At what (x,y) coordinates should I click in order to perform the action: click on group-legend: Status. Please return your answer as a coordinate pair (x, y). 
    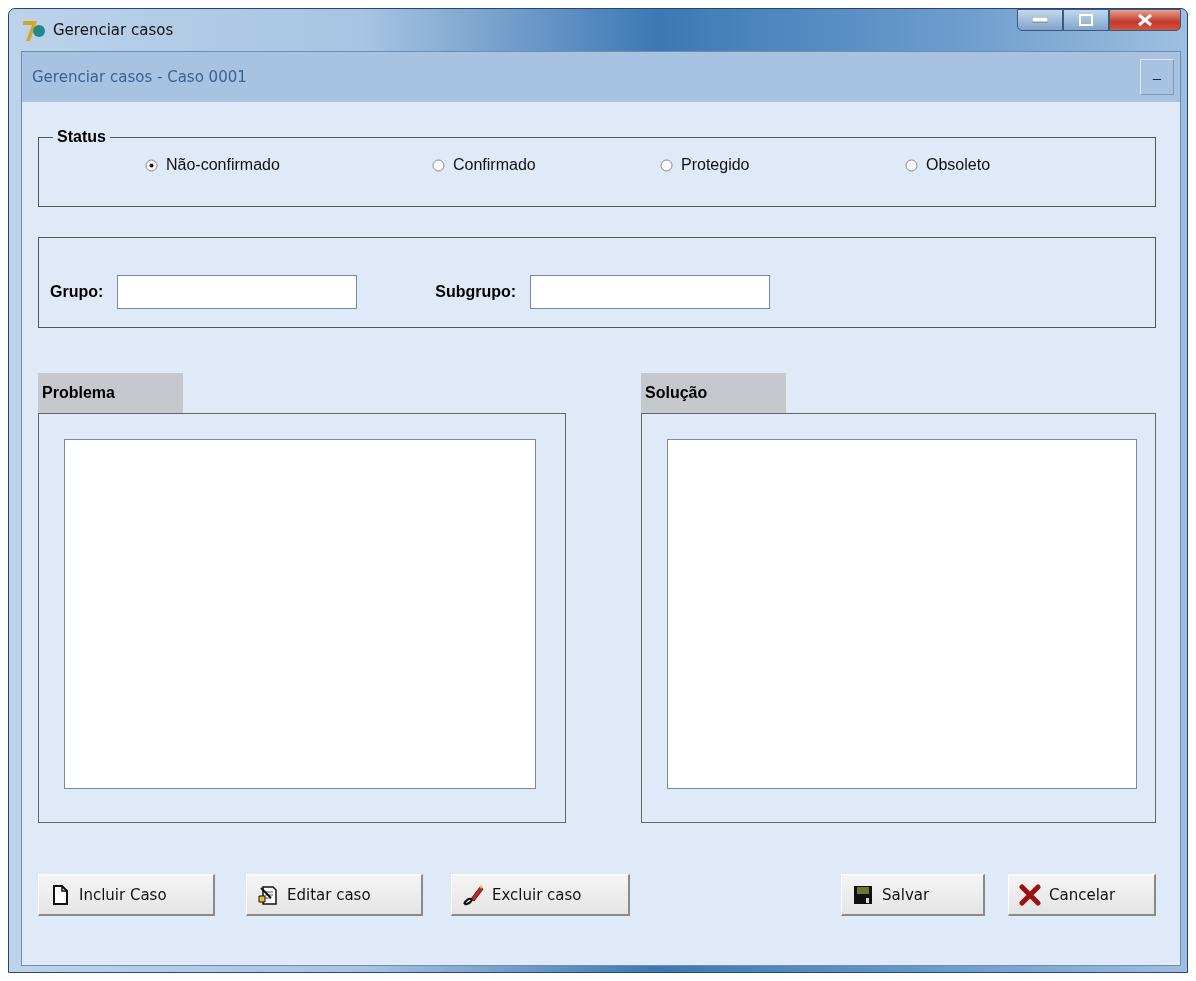
    Looking at the image, I should click on (81, 137).